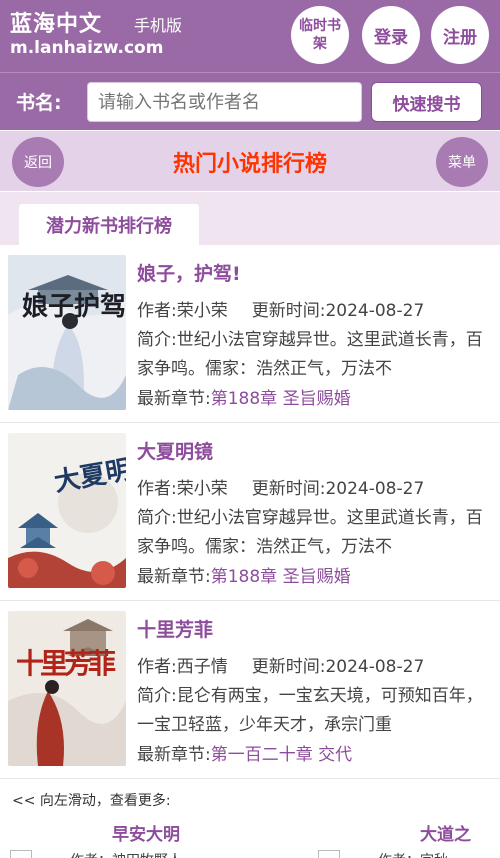  Describe the element at coordinates (445, 832) in the screenshot. I see `carousel-book-title: 大道之` at that location.